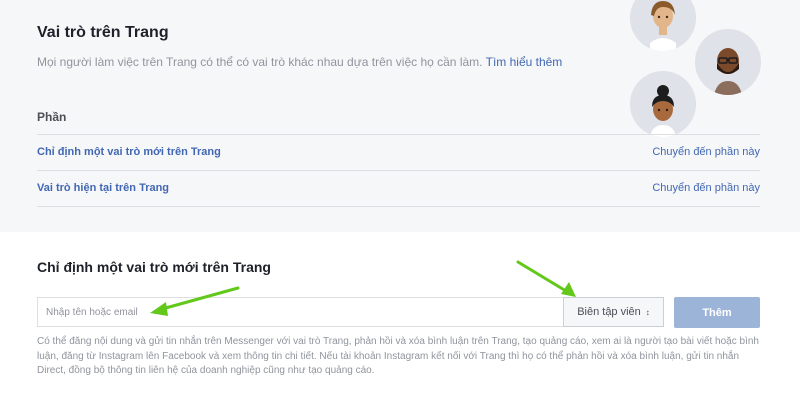  Describe the element at coordinates (663, 104) in the screenshot. I see `avatar-bun-woman-icon` at that location.